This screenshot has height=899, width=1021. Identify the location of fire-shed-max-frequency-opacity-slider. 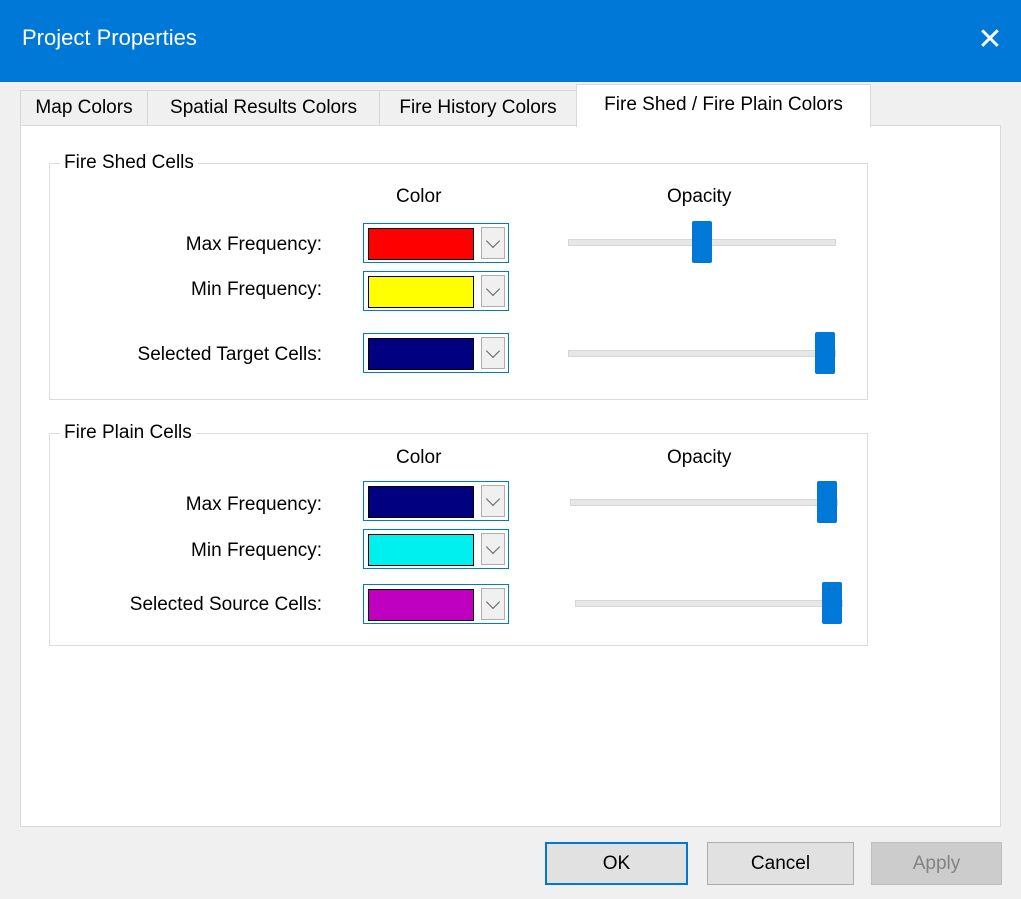
(702, 241).